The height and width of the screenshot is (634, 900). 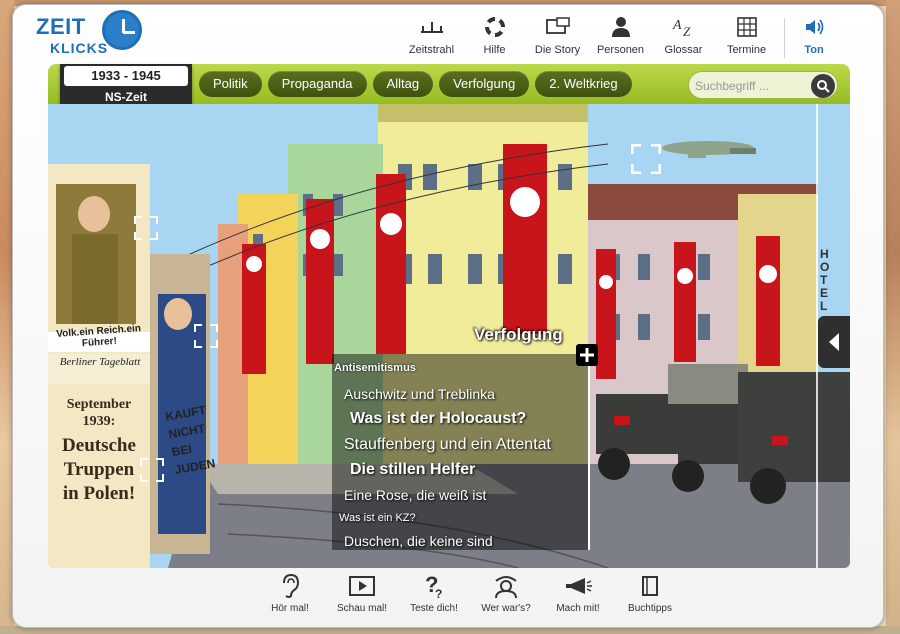 I want to click on tab-politik: Politik, so click(x=230, y=84).